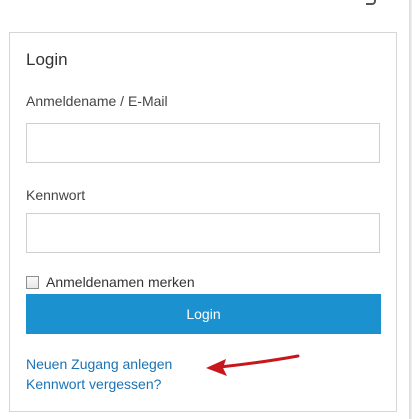 The image size is (420, 419). Describe the element at coordinates (203, 233) in the screenshot. I see `password-input` at that location.